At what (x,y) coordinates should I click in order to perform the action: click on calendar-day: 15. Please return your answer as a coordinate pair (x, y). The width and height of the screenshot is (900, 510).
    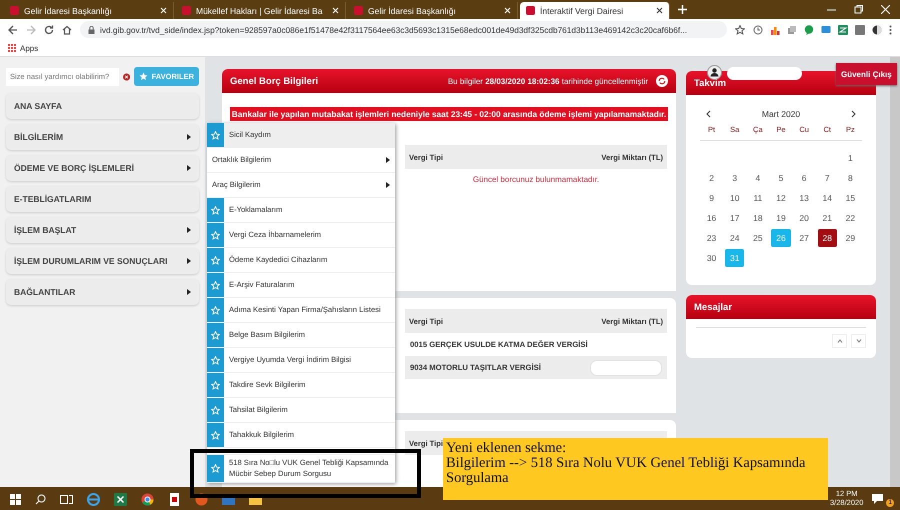
    Looking at the image, I should click on (850, 198).